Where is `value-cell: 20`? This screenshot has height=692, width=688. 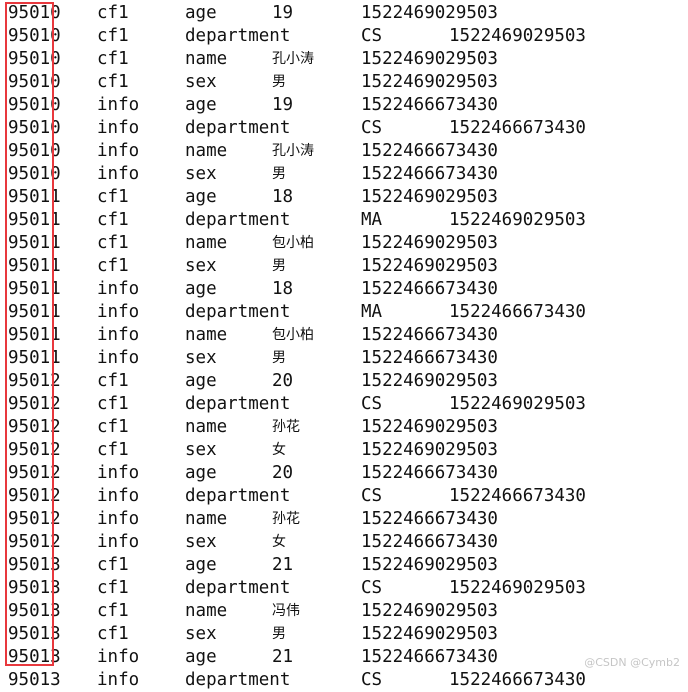 value-cell: 20 is located at coordinates (283, 381).